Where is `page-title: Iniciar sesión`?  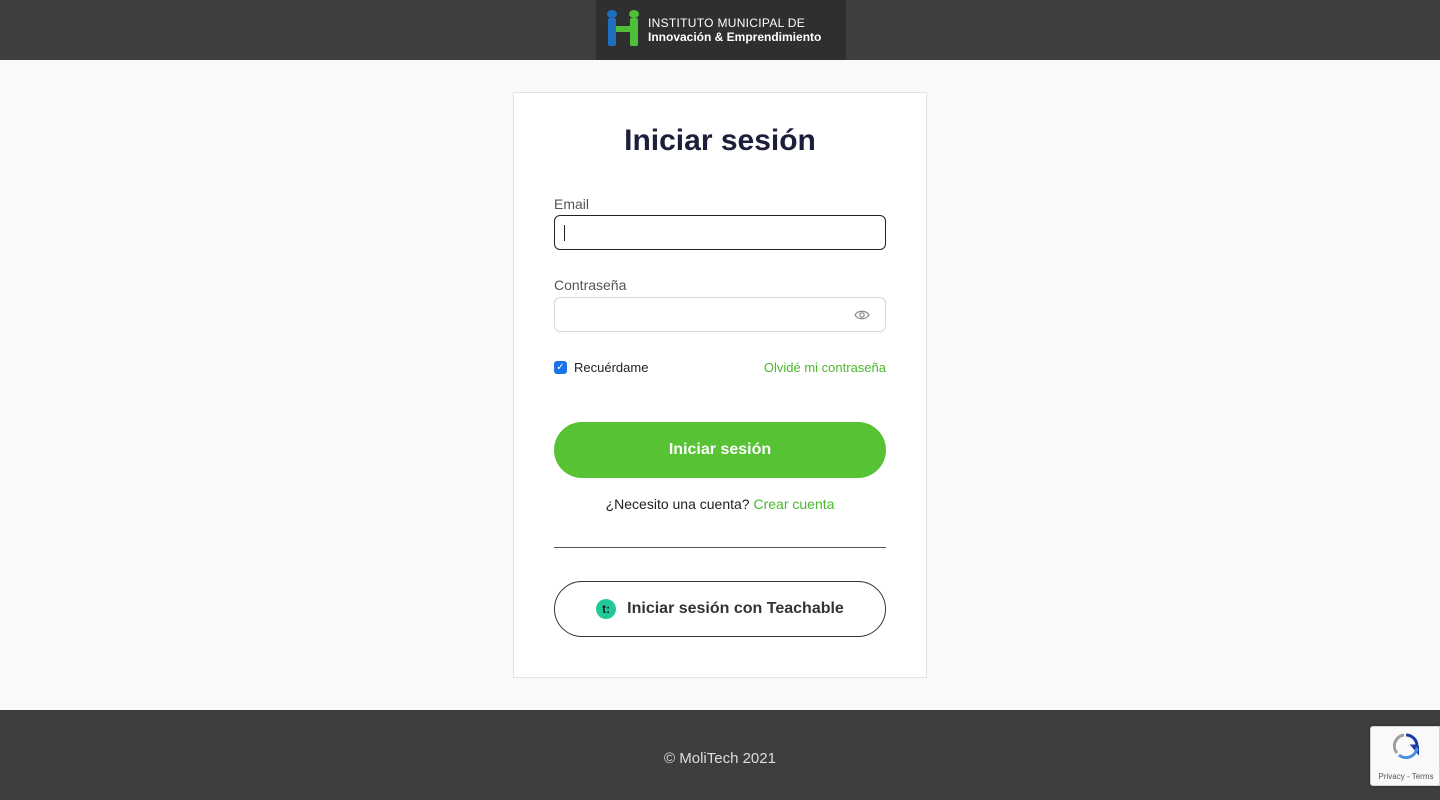 page-title: Iniciar sesión is located at coordinates (720, 140).